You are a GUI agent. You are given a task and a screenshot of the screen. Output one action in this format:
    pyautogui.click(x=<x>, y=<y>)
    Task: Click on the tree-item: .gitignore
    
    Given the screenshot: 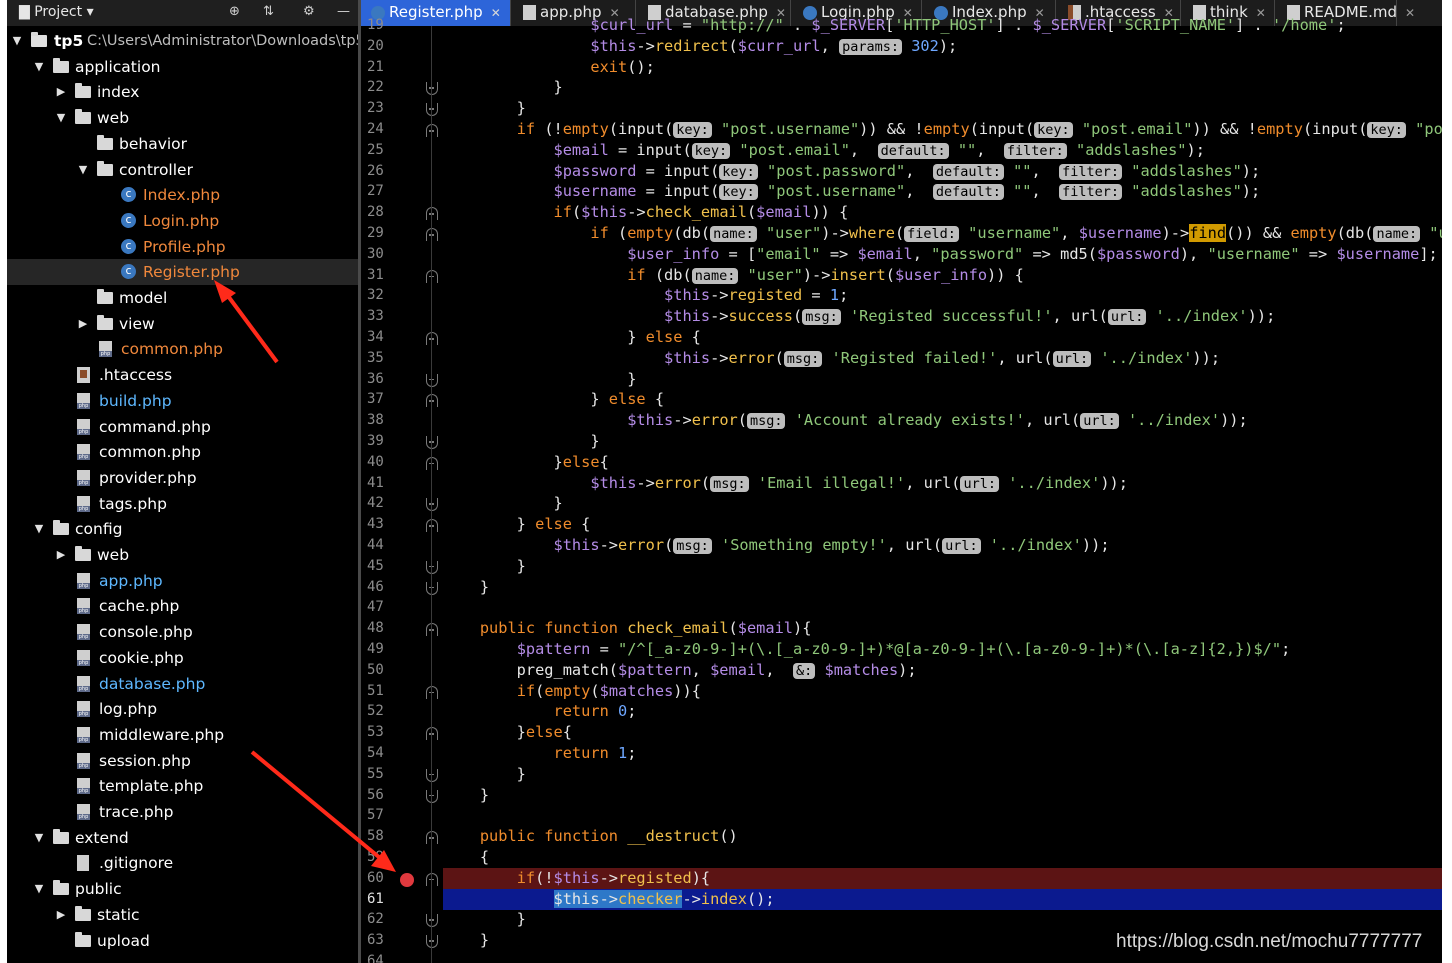 What is the action you would take?
    pyautogui.click(x=182, y=863)
    